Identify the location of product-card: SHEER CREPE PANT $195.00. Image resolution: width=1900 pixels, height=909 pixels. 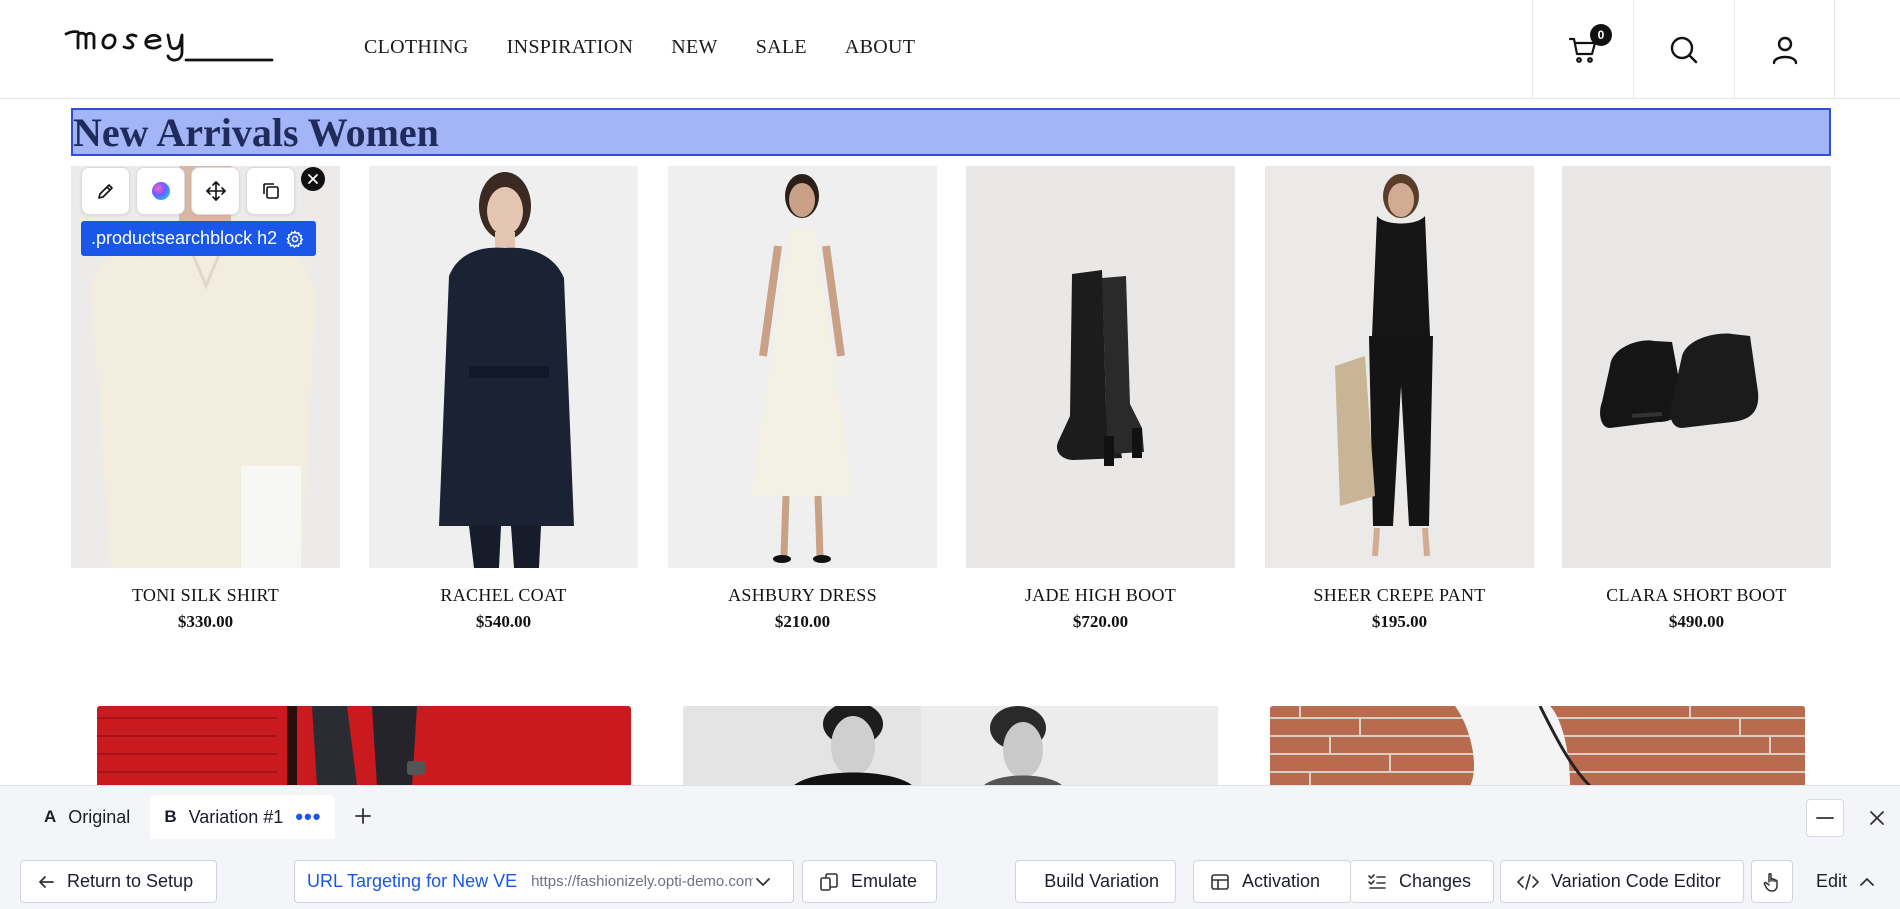
(1399, 399).